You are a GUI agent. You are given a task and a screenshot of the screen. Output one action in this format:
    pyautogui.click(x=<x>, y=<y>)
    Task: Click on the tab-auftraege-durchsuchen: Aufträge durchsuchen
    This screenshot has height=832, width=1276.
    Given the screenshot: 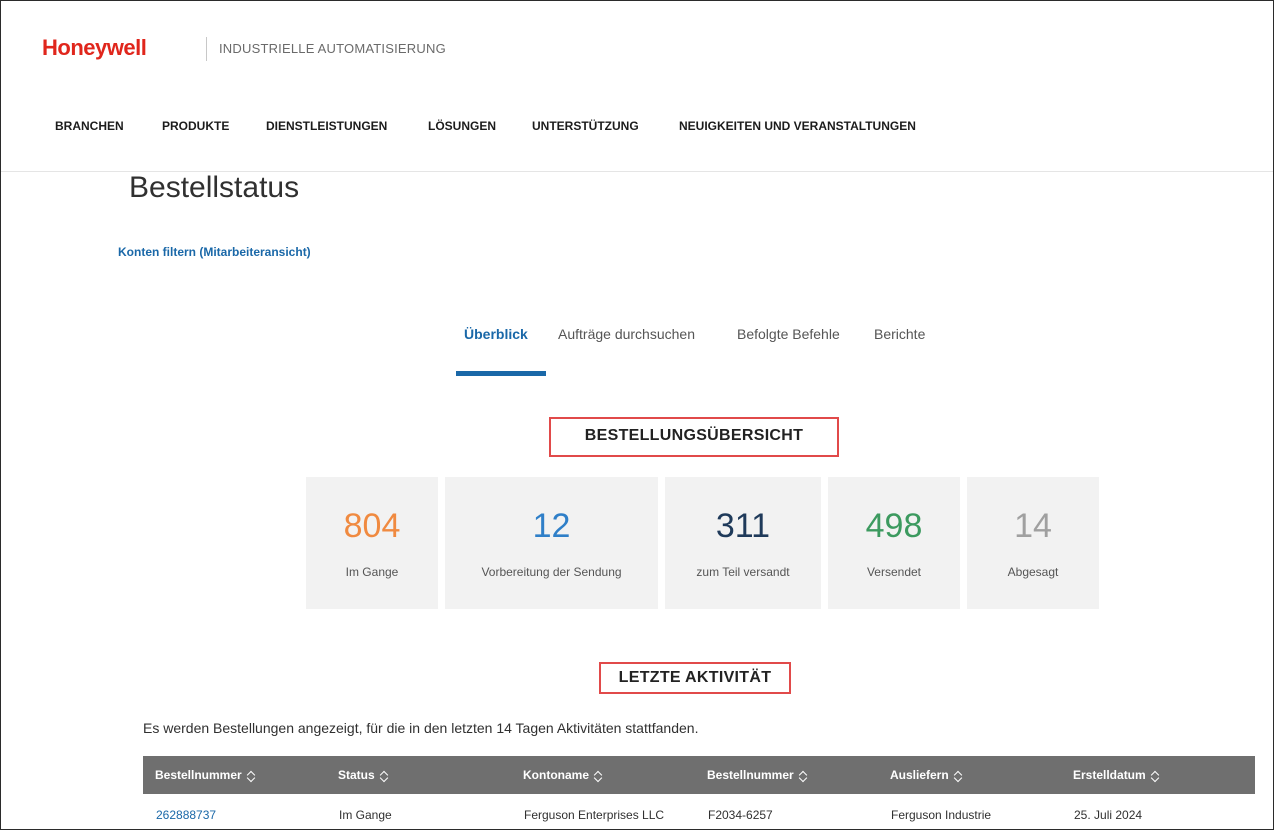 What is the action you would take?
    pyautogui.click(x=626, y=334)
    